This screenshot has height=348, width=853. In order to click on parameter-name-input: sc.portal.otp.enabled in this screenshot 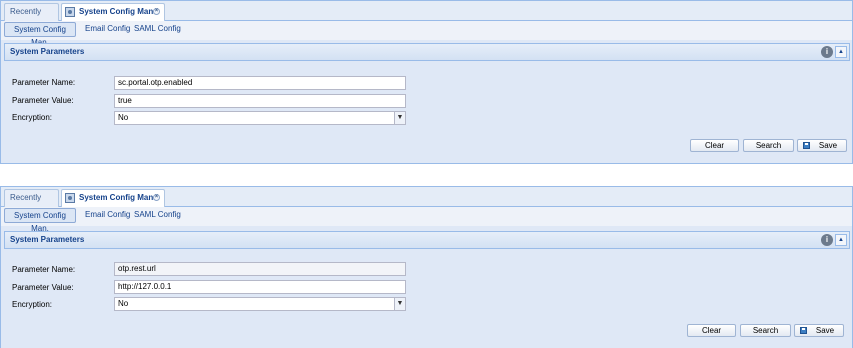, I will do `click(260, 83)`.